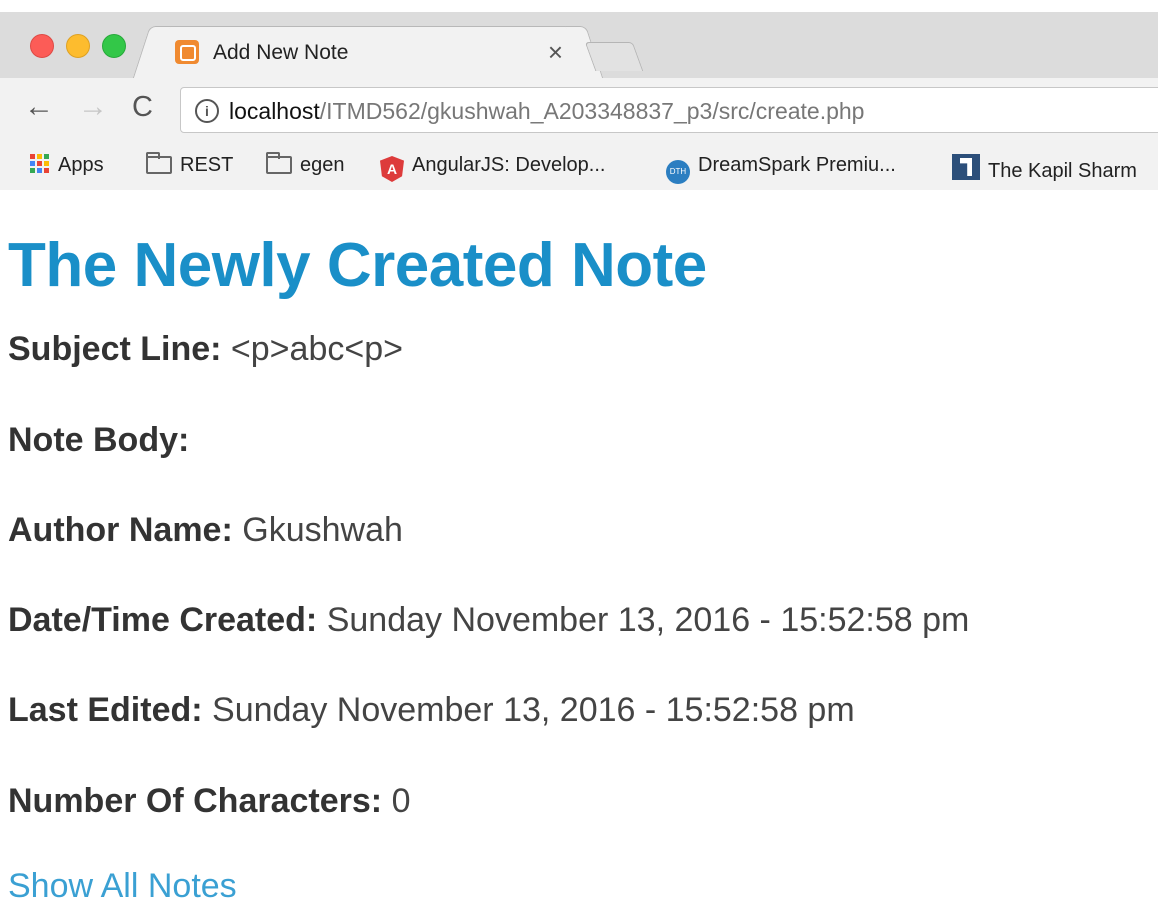 The height and width of the screenshot is (909, 1158). I want to click on url-host: localhost, so click(274, 111).